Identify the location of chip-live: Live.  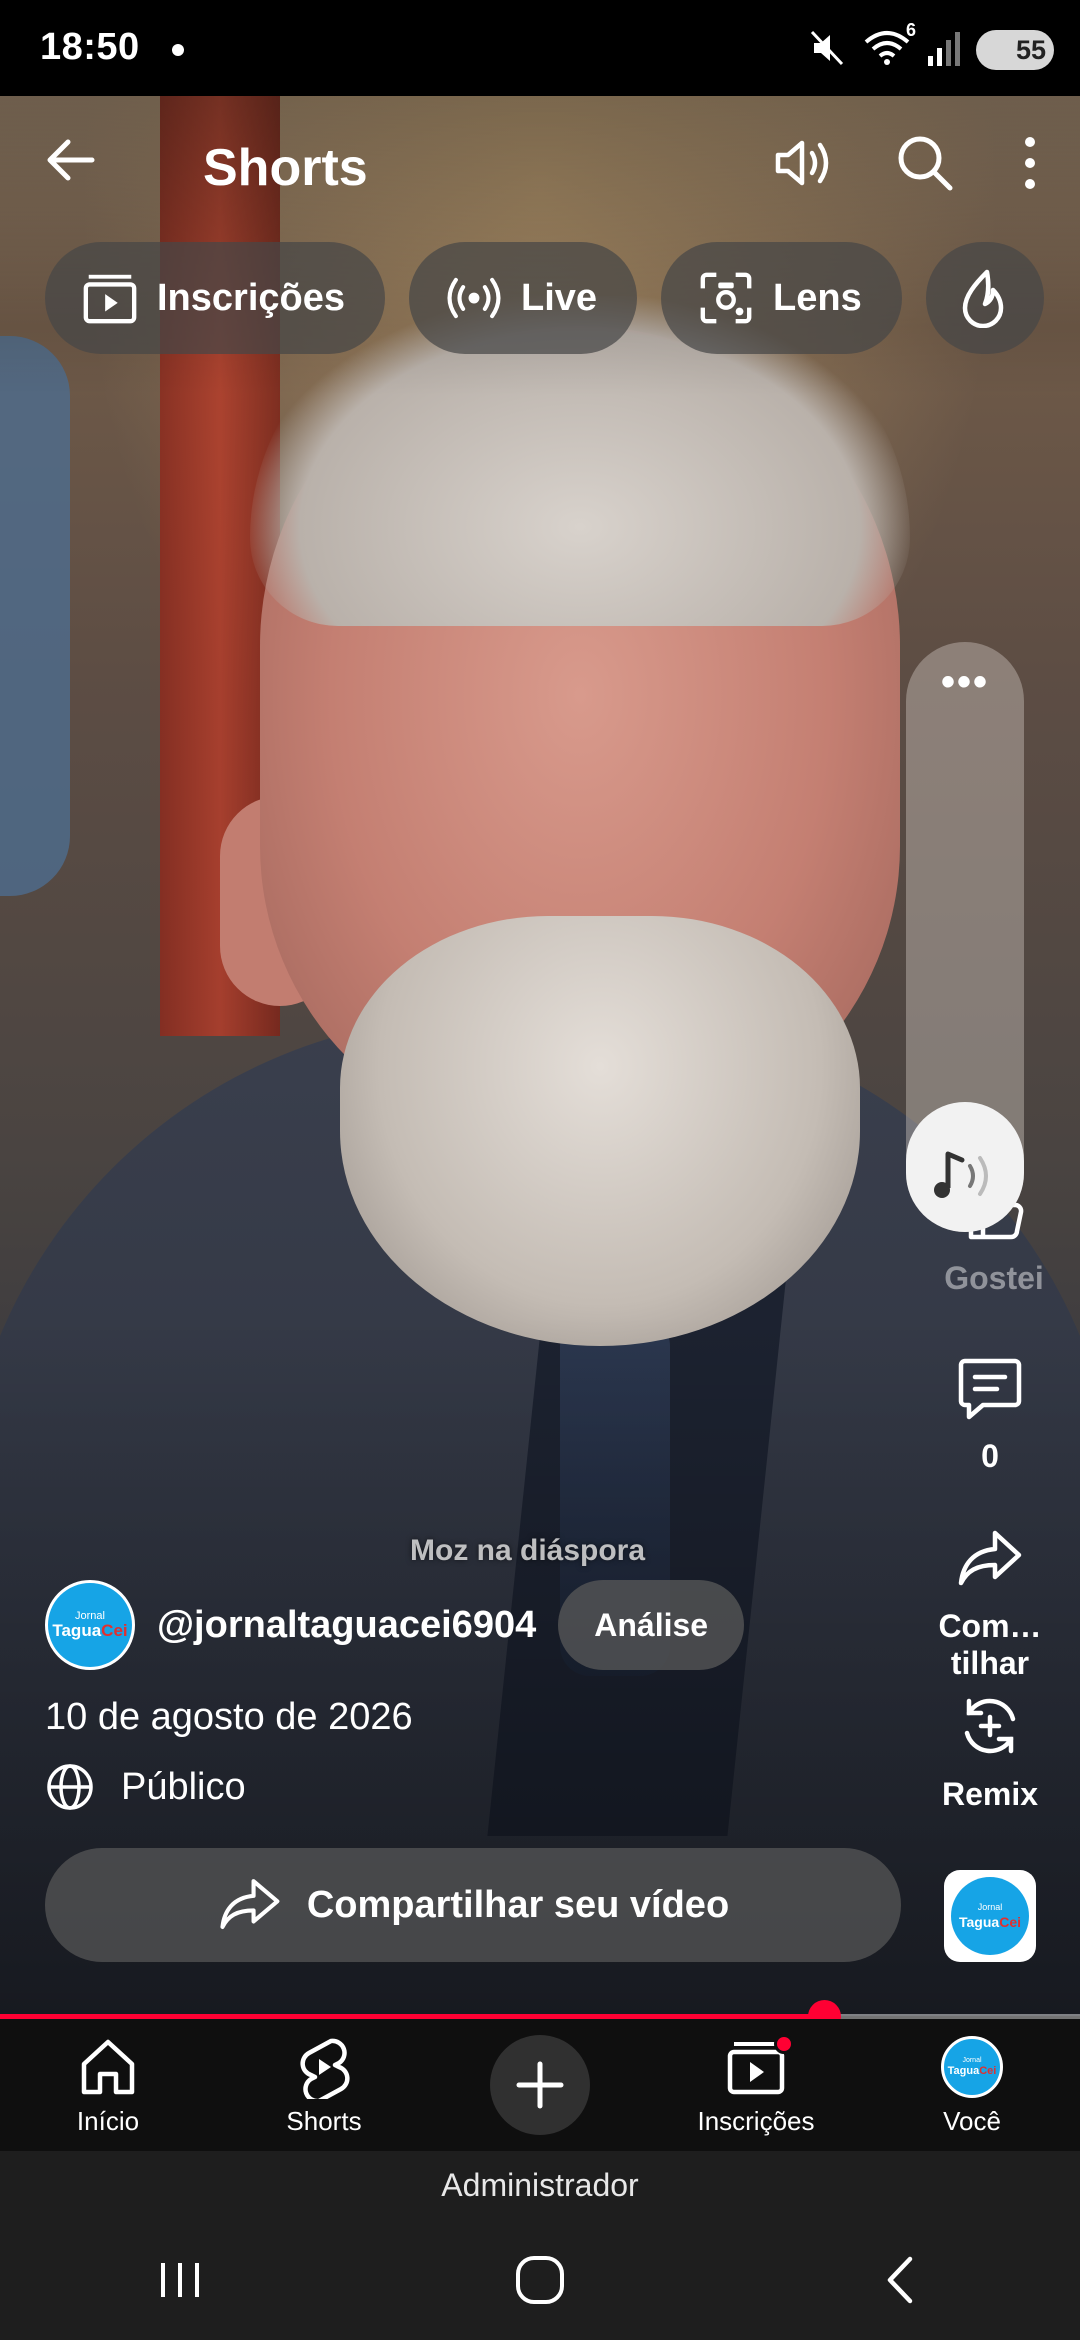
(523, 298).